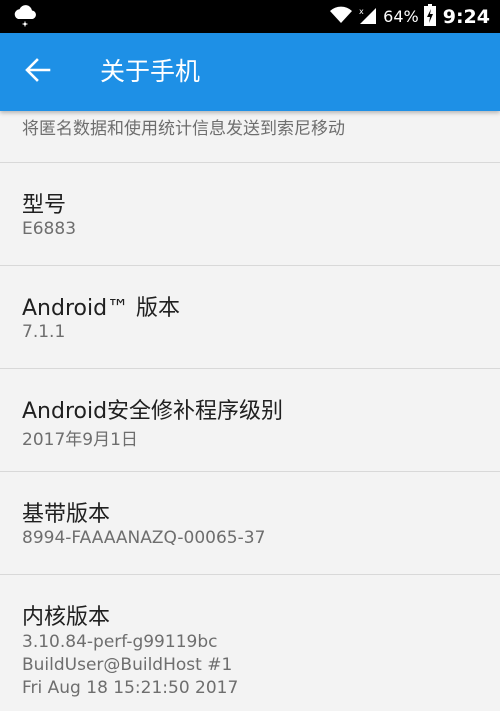 The height and width of the screenshot is (711, 500). I want to click on security-patch-value: 2017年9月1日, so click(80, 440).